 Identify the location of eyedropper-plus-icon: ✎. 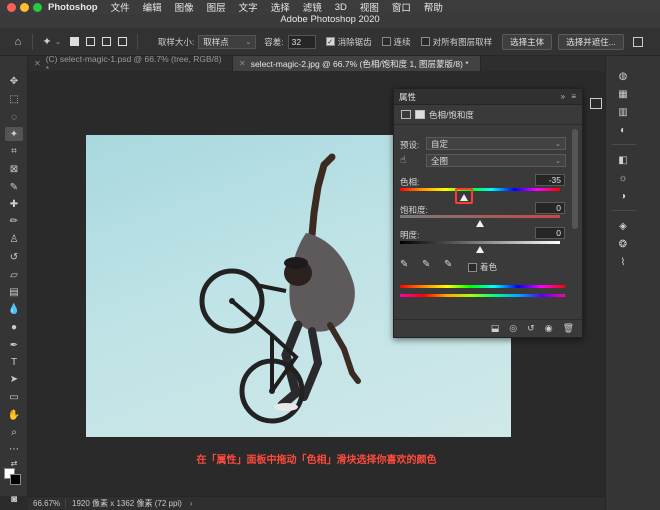
(426, 264).